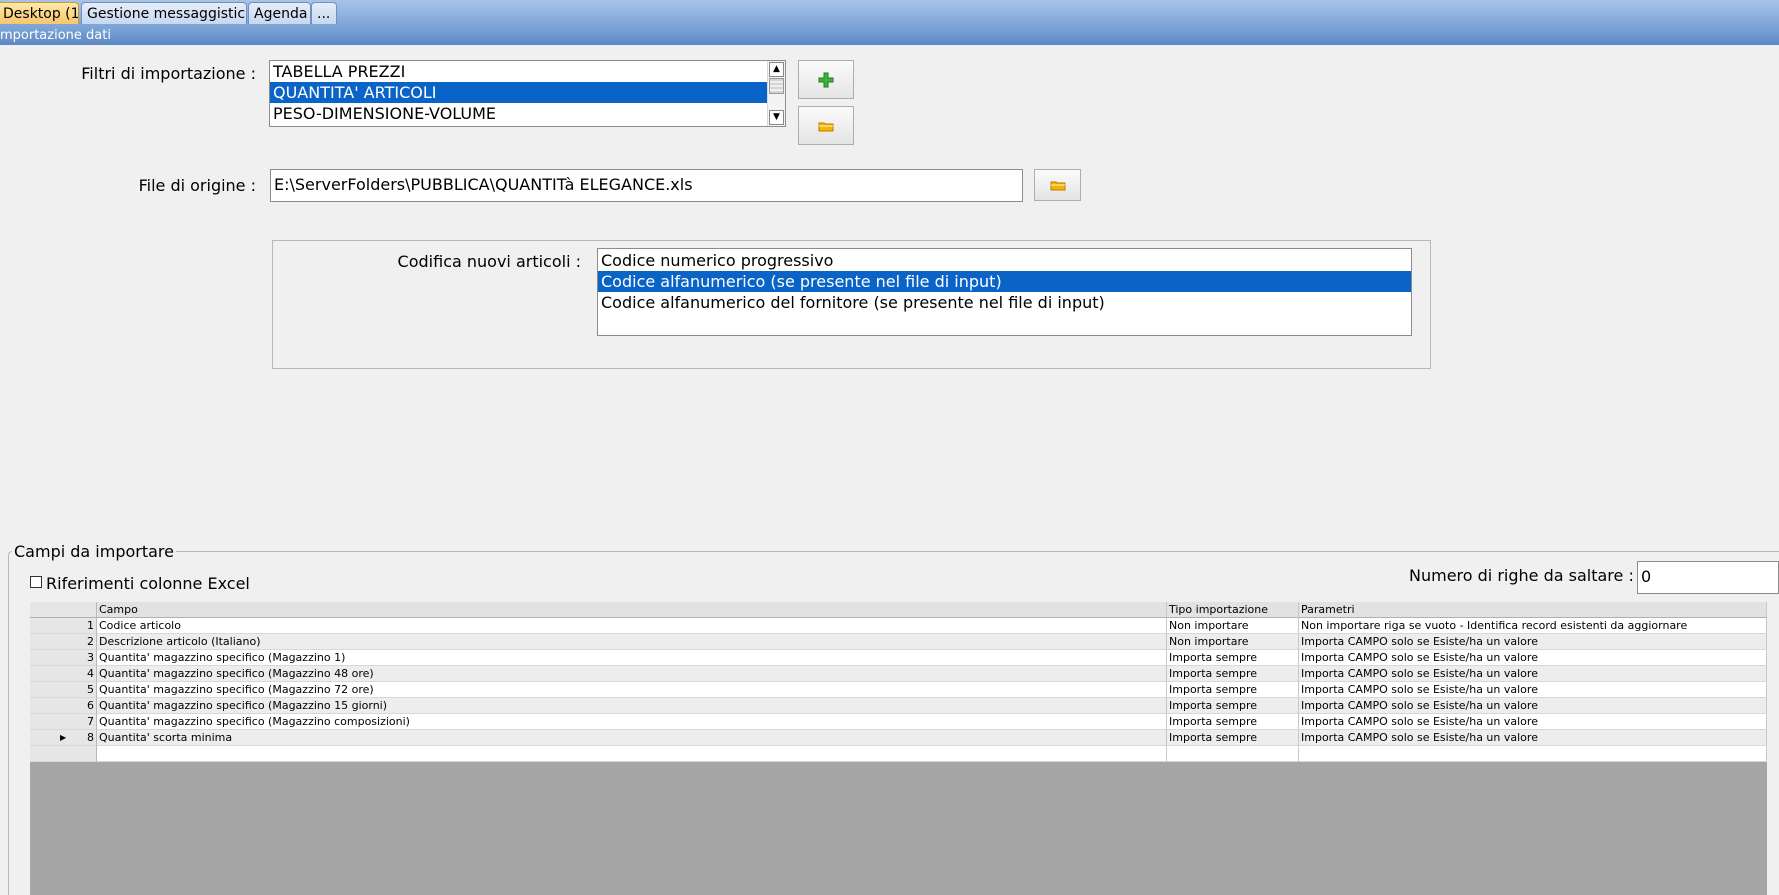  I want to click on open-filter-button, so click(826, 125).